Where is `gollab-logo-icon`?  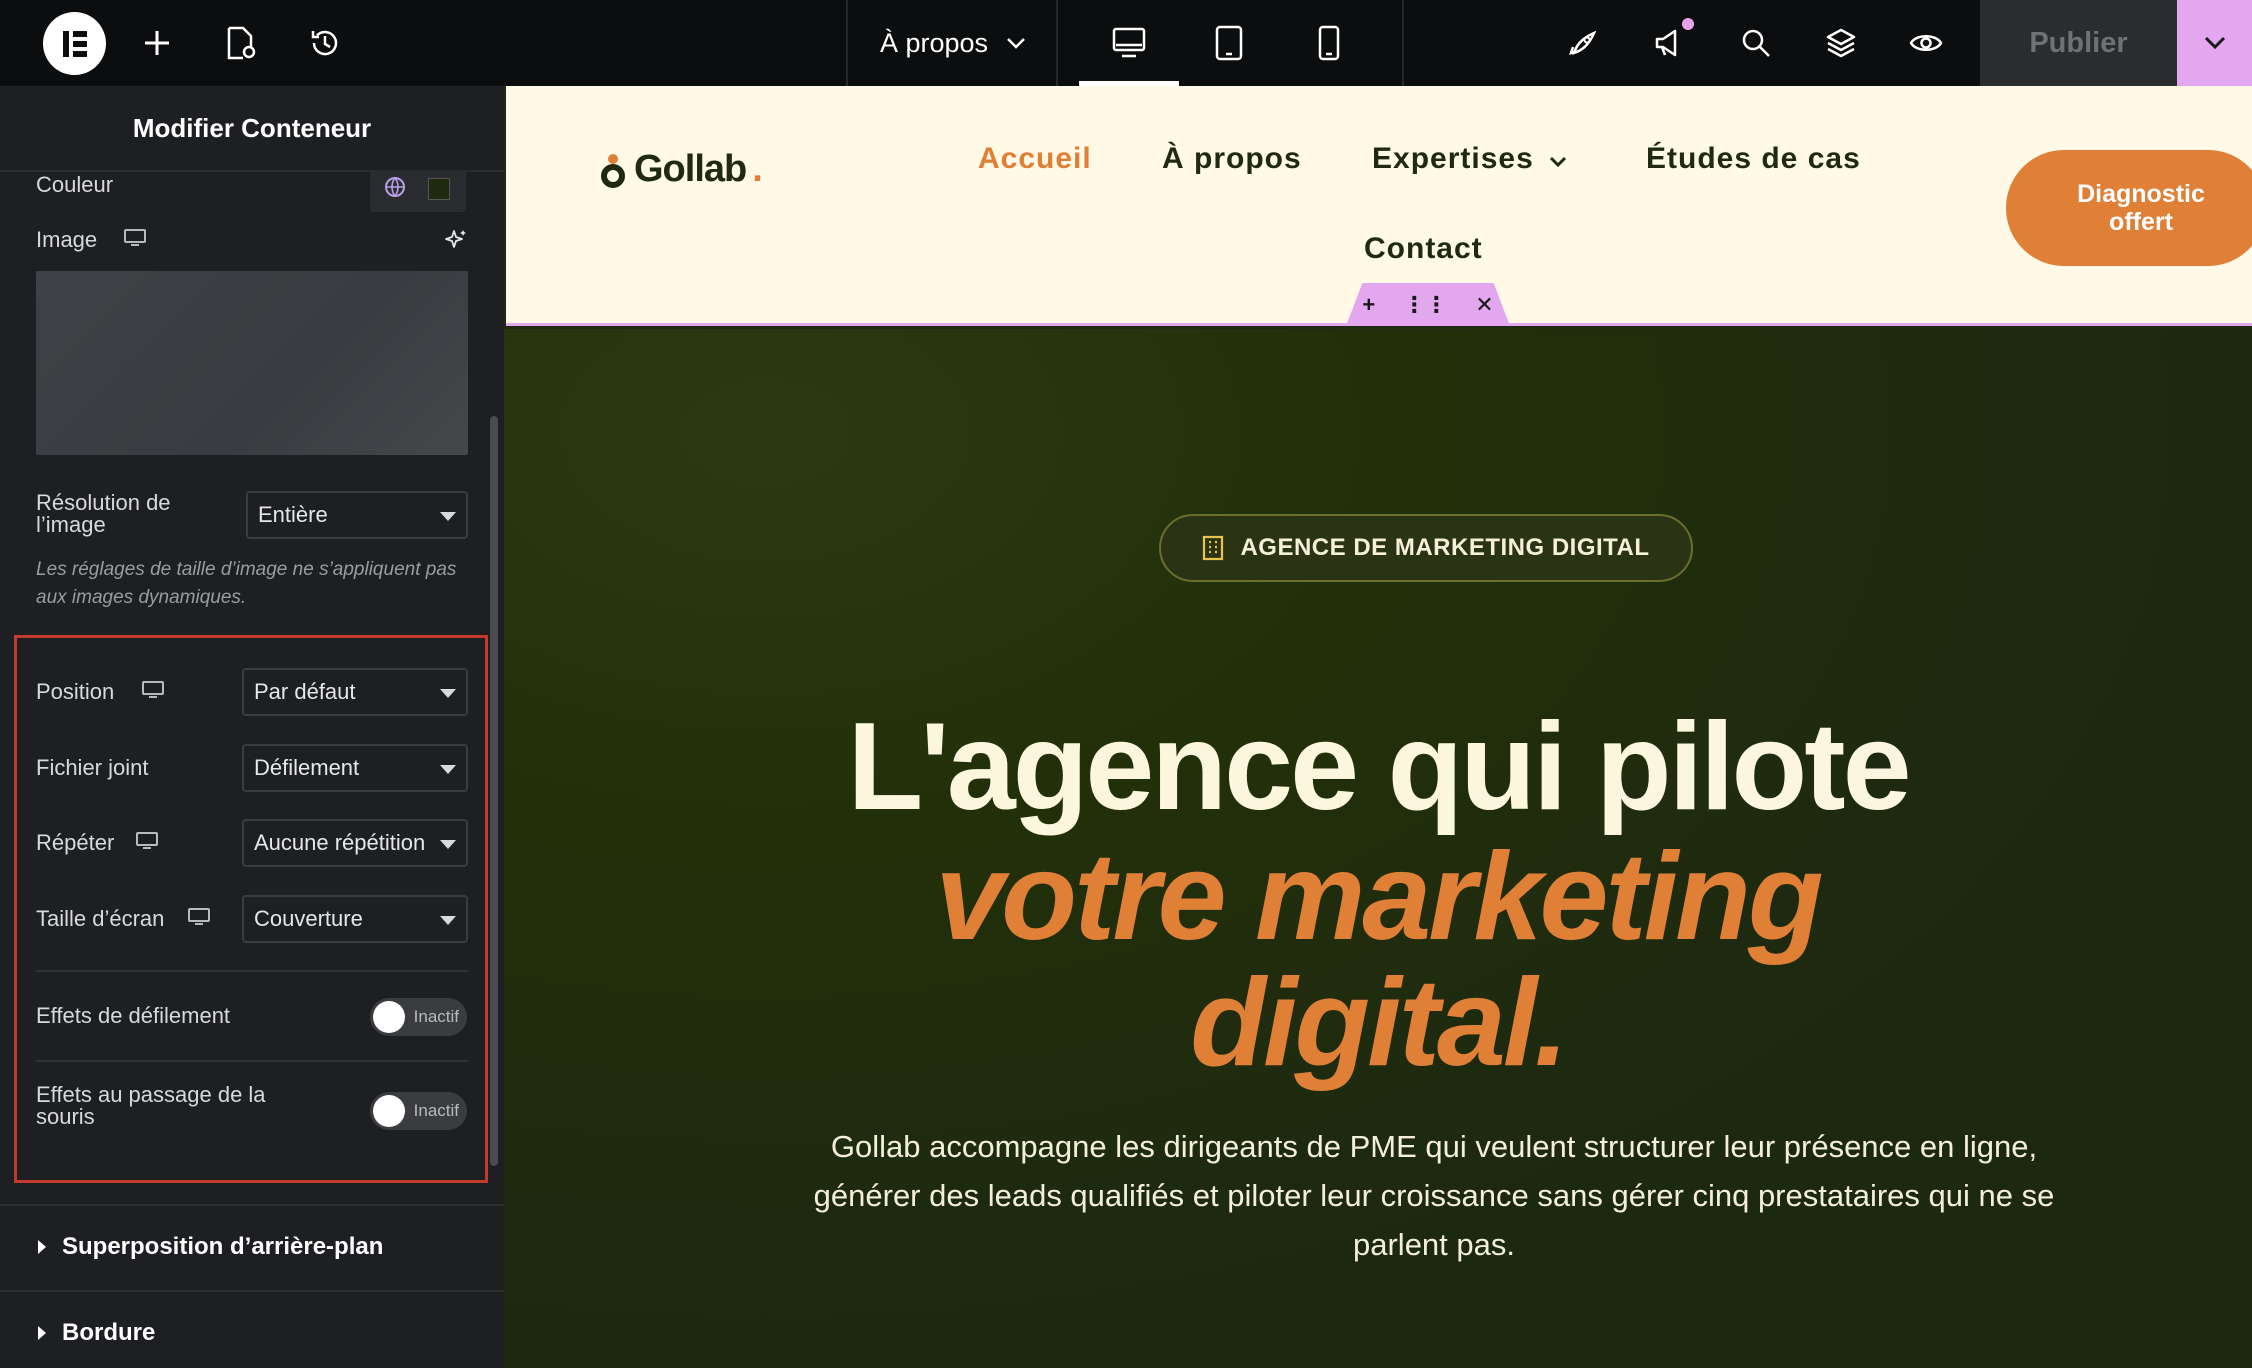 gollab-logo-icon is located at coordinates (613, 170).